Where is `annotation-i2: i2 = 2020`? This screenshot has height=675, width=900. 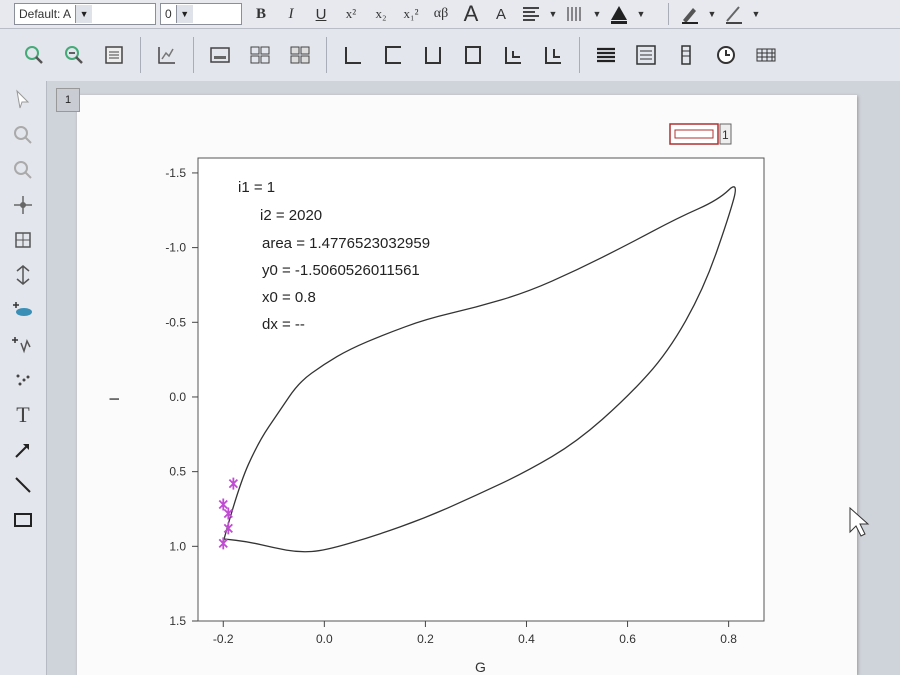
annotation-i2: i2 = 2020 is located at coordinates (291, 215).